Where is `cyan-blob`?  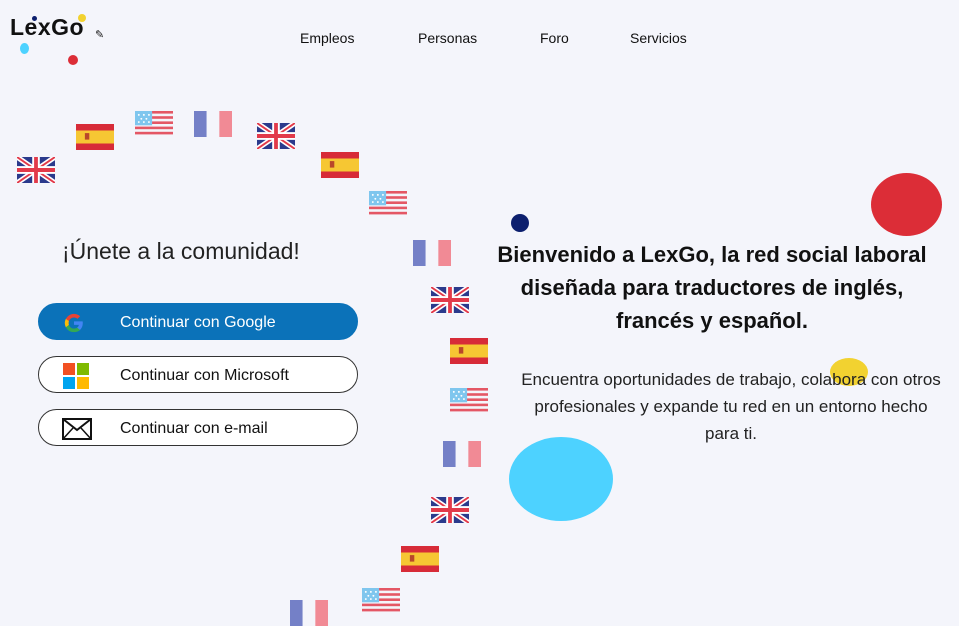 cyan-blob is located at coordinates (561, 479).